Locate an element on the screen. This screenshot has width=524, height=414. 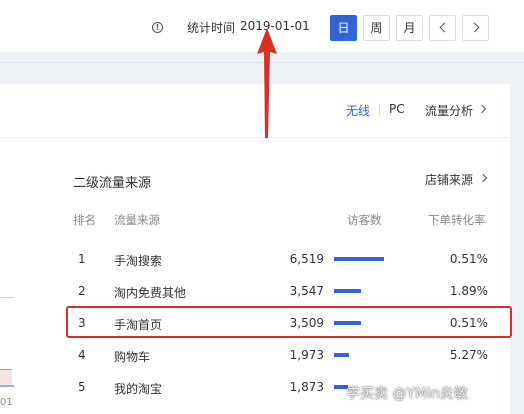
row-visitors: 3,547 is located at coordinates (306, 291).